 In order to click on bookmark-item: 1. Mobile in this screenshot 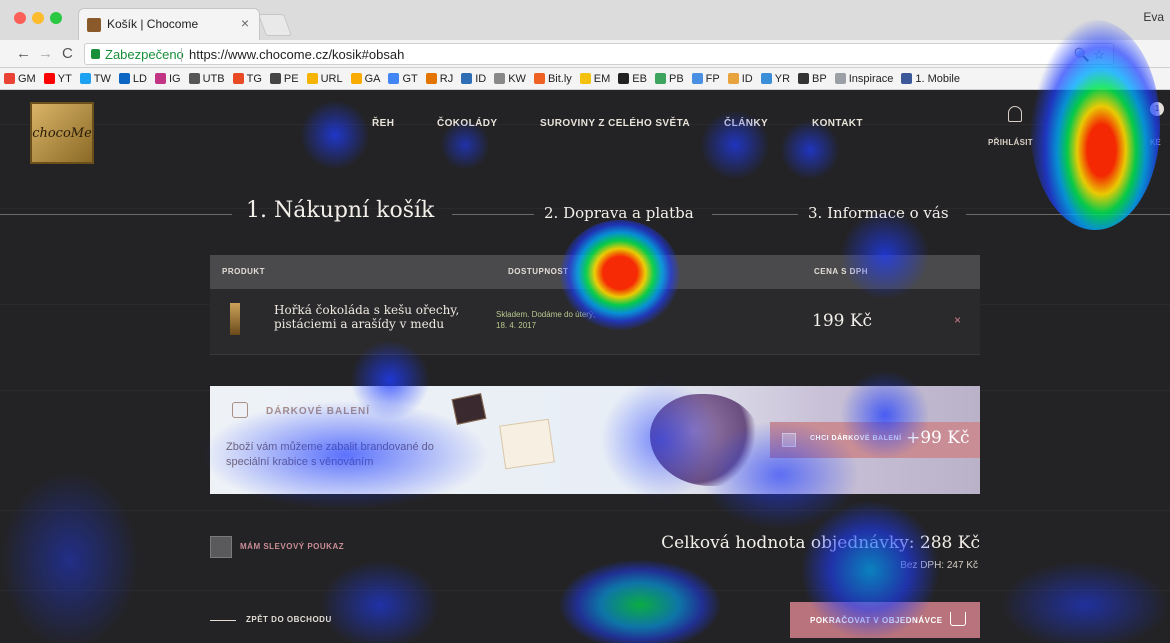, I will do `click(930, 79)`.